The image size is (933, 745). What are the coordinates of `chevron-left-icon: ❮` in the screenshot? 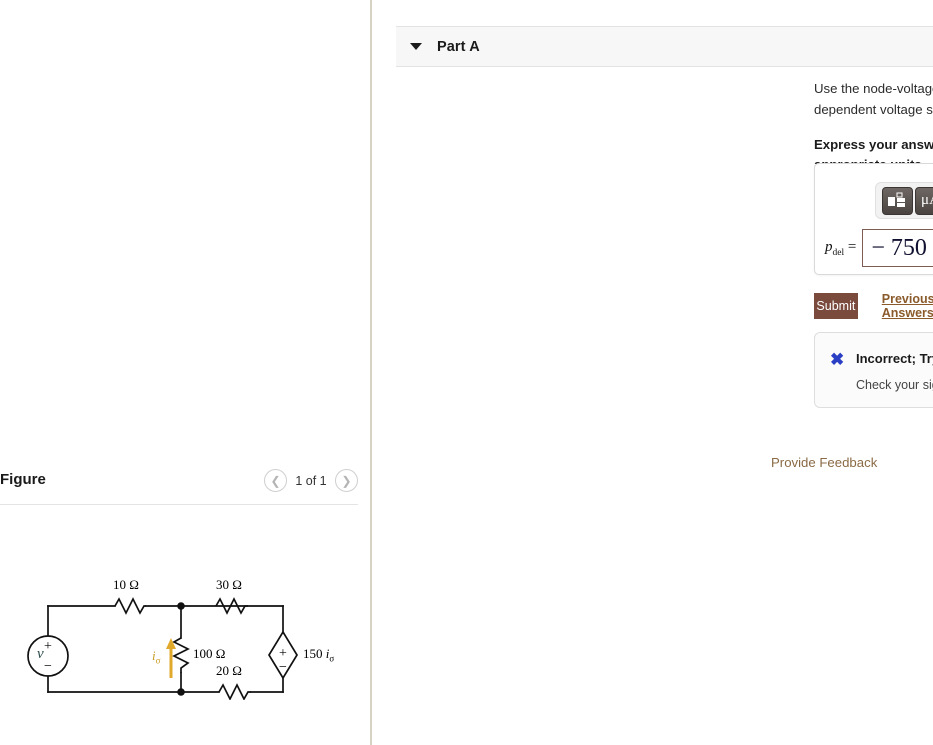 It's located at (275, 480).